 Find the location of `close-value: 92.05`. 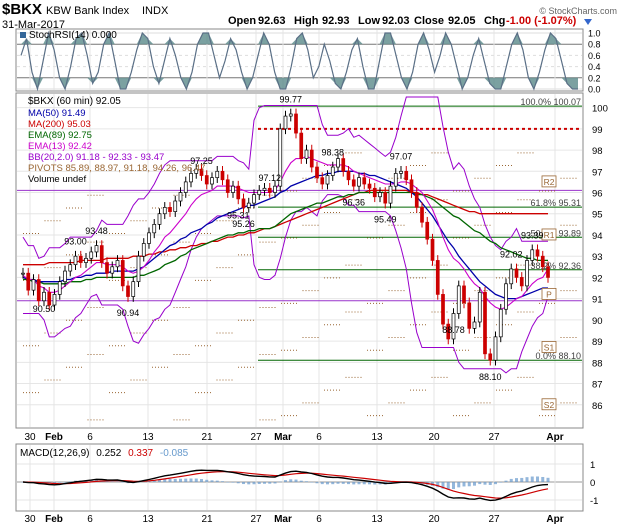

close-value: 92.05 is located at coordinates (462, 21).